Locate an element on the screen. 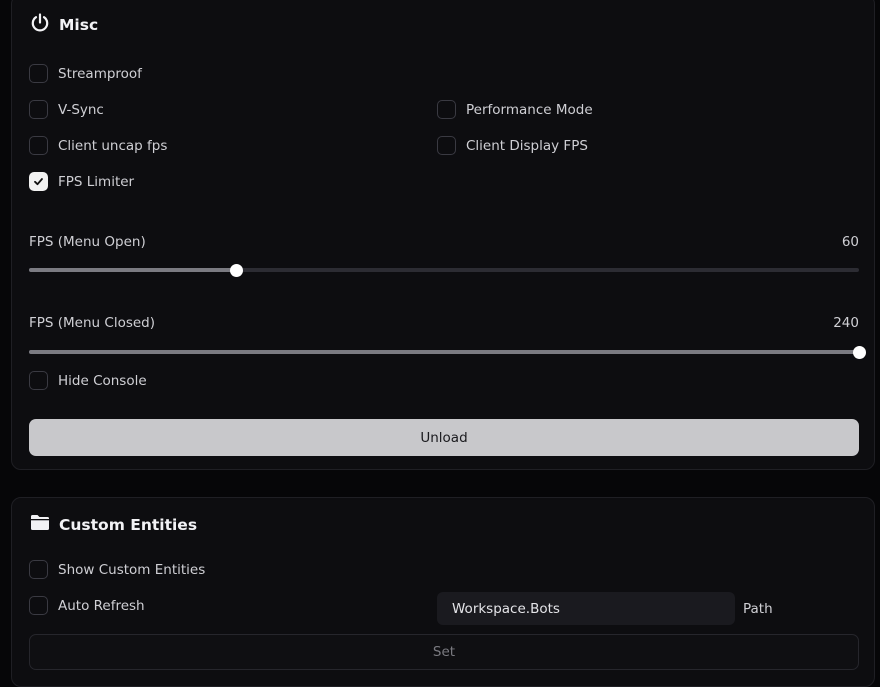 This screenshot has width=880, height=687. auto-refresh-checkbox: Auto Refresh is located at coordinates (87, 605).